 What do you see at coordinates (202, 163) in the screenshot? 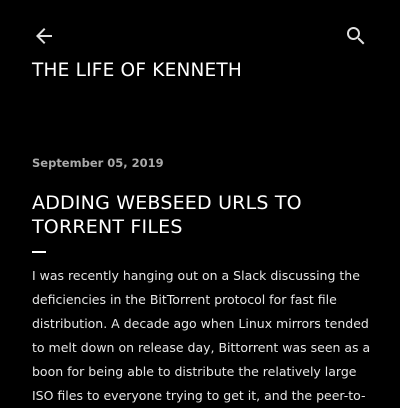
I see `post-date: September 05, 2019` at bounding box center [202, 163].